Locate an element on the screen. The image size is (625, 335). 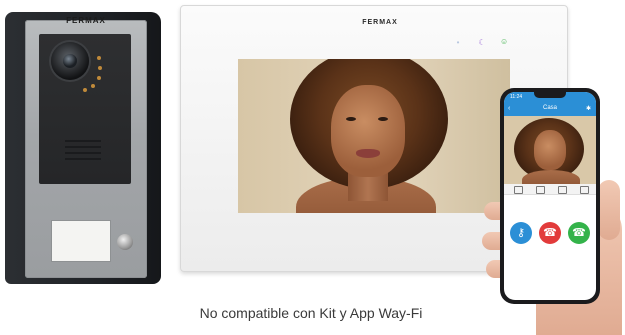
camera-icon is located at coordinates (518, 190).